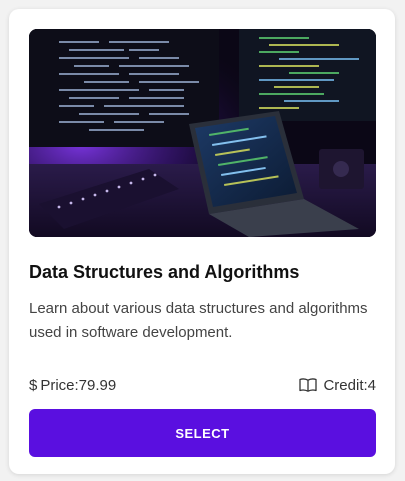  Describe the element at coordinates (202, 433) in the screenshot. I see `select-button: SELECT` at that location.